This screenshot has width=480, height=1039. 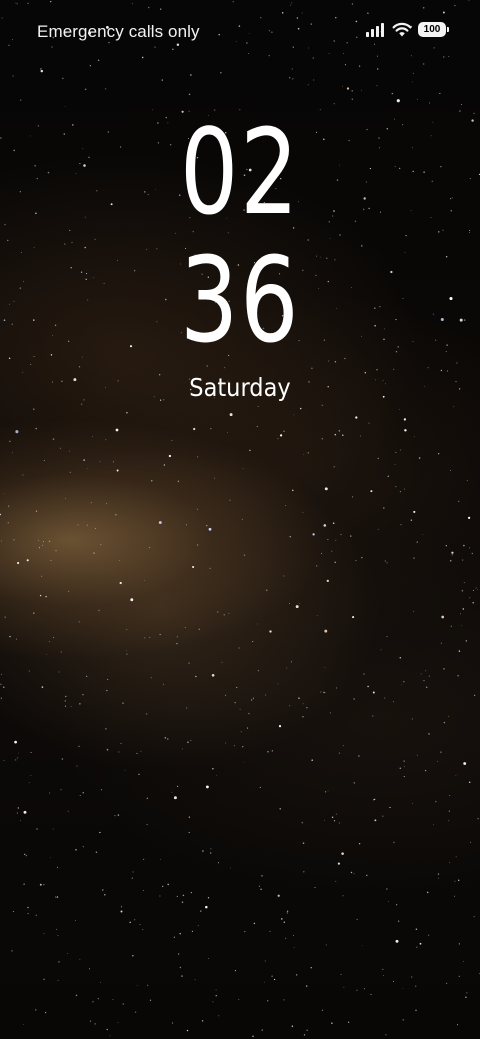 What do you see at coordinates (240, 387) in the screenshot?
I see `clock-day: Saturday` at bounding box center [240, 387].